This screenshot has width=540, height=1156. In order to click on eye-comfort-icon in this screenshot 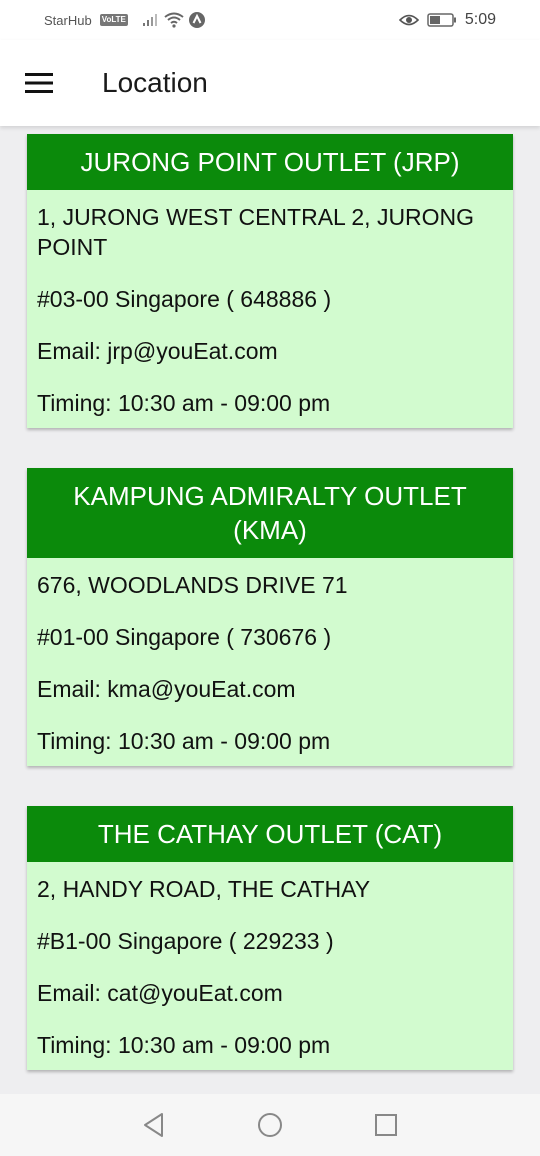, I will do `click(408, 20)`.